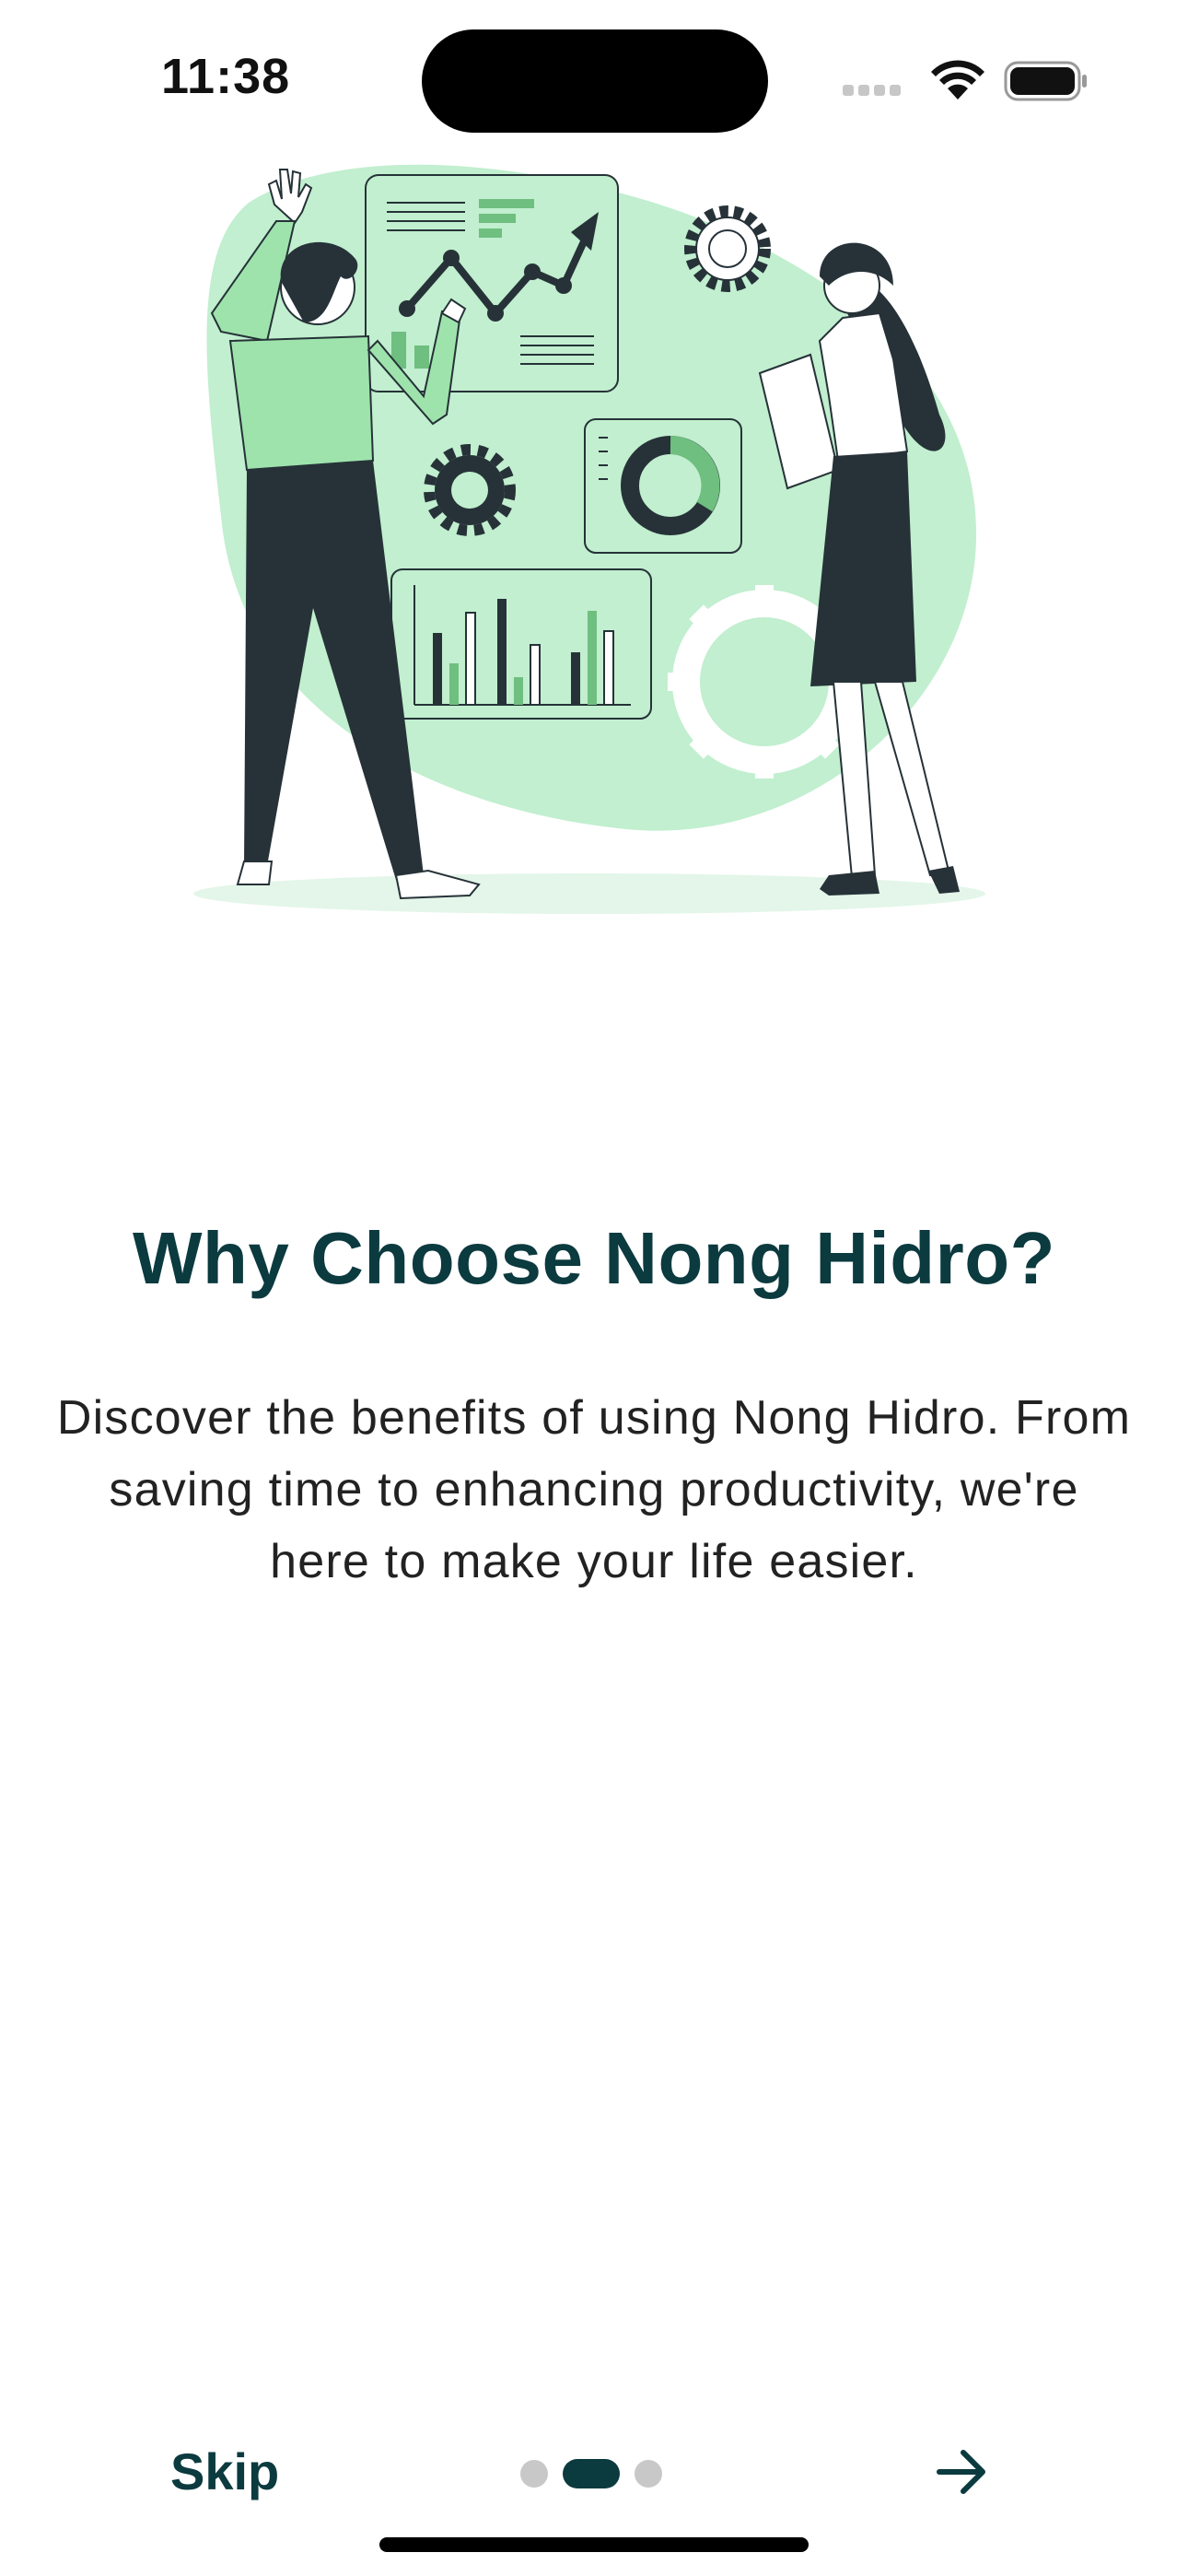  What do you see at coordinates (1045, 81) in the screenshot?
I see `battery-icon` at bounding box center [1045, 81].